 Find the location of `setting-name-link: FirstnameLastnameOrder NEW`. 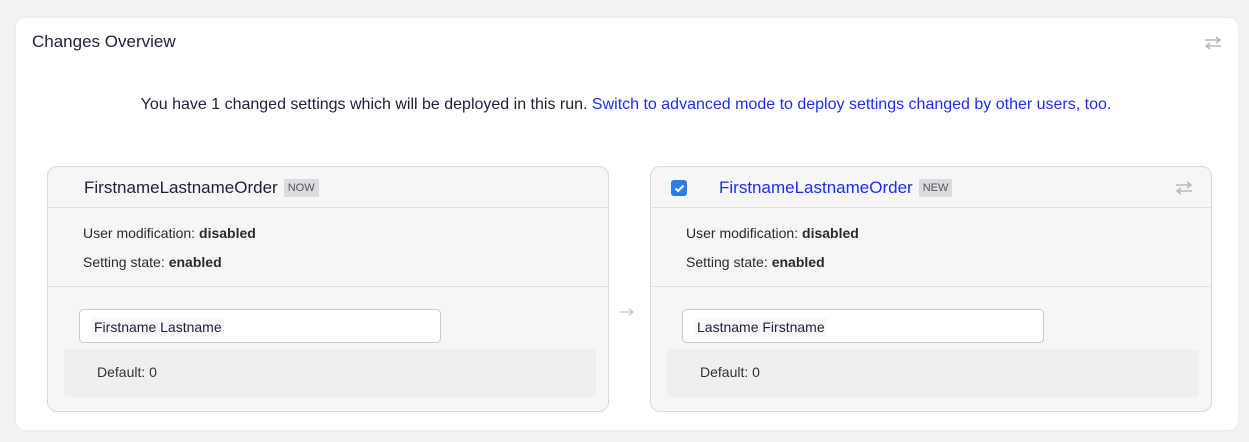

setting-name-link: FirstnameLastnameOrder NEW is located at coordinates (836, 188).